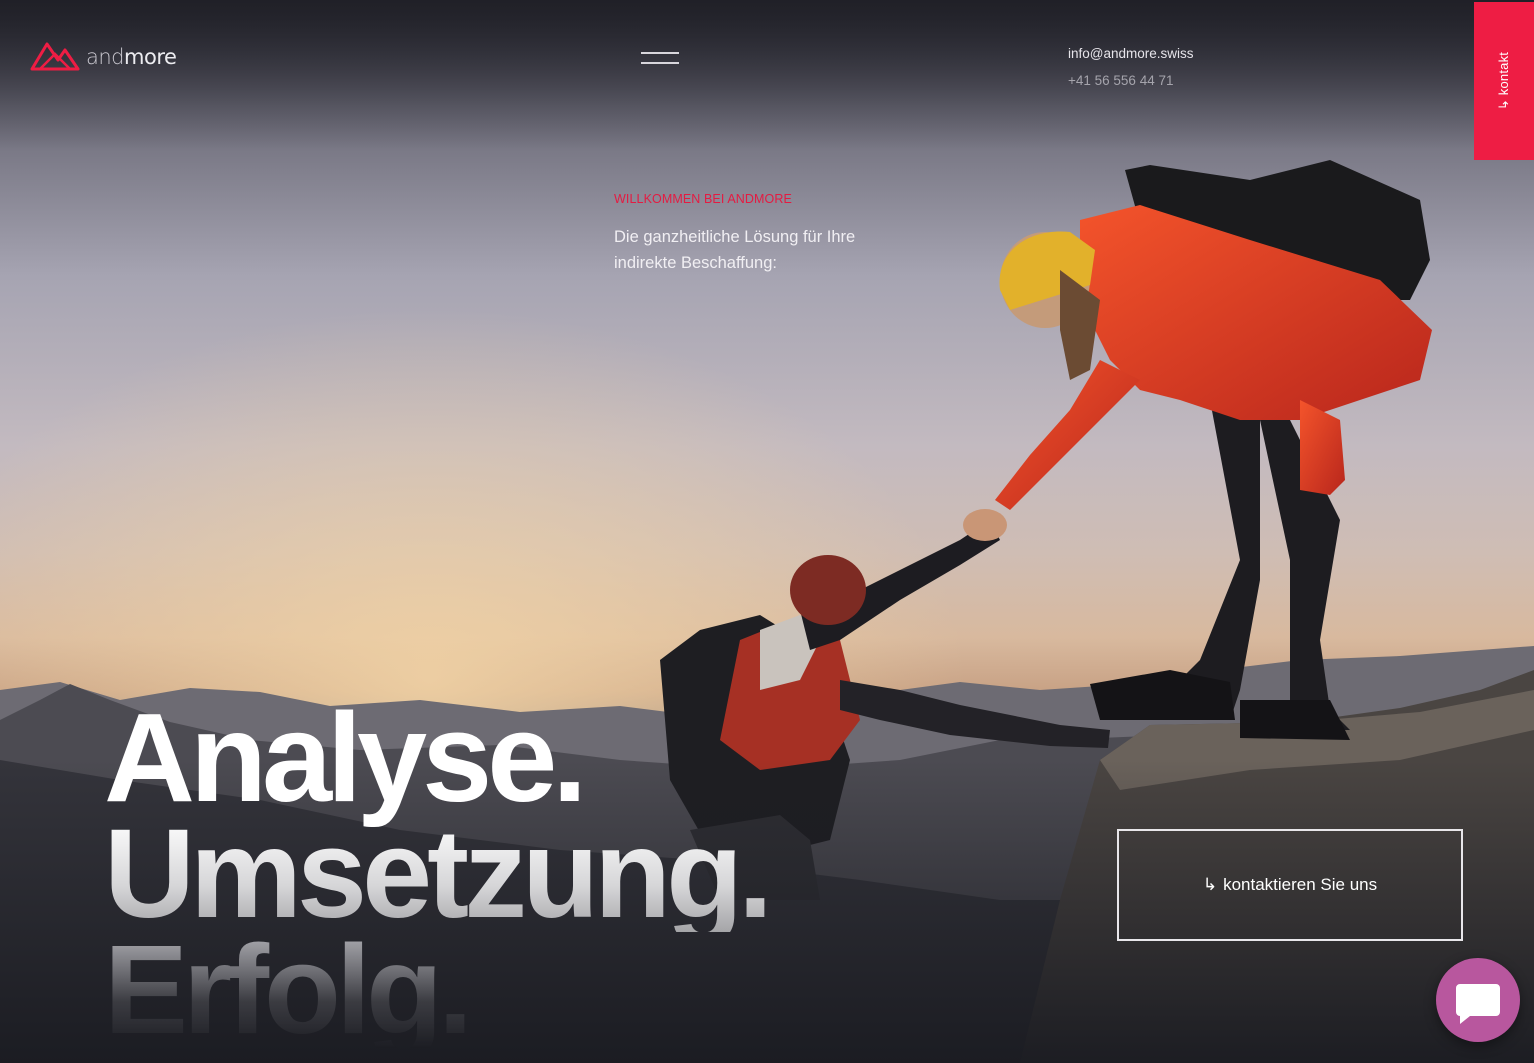 This screenshot has width=1534, height=1063. I want to click on brand-name-light: and, so click(105, 56).